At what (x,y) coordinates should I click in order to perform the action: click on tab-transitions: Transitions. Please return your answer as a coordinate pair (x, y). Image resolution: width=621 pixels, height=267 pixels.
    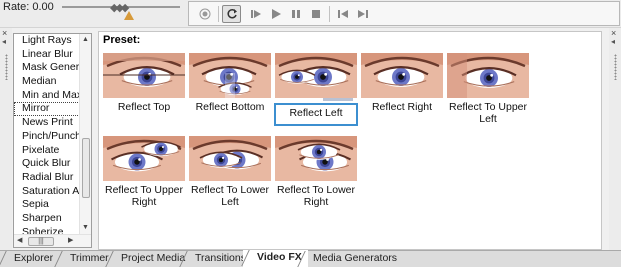
    Looking at the image, I should click on (212, 259).